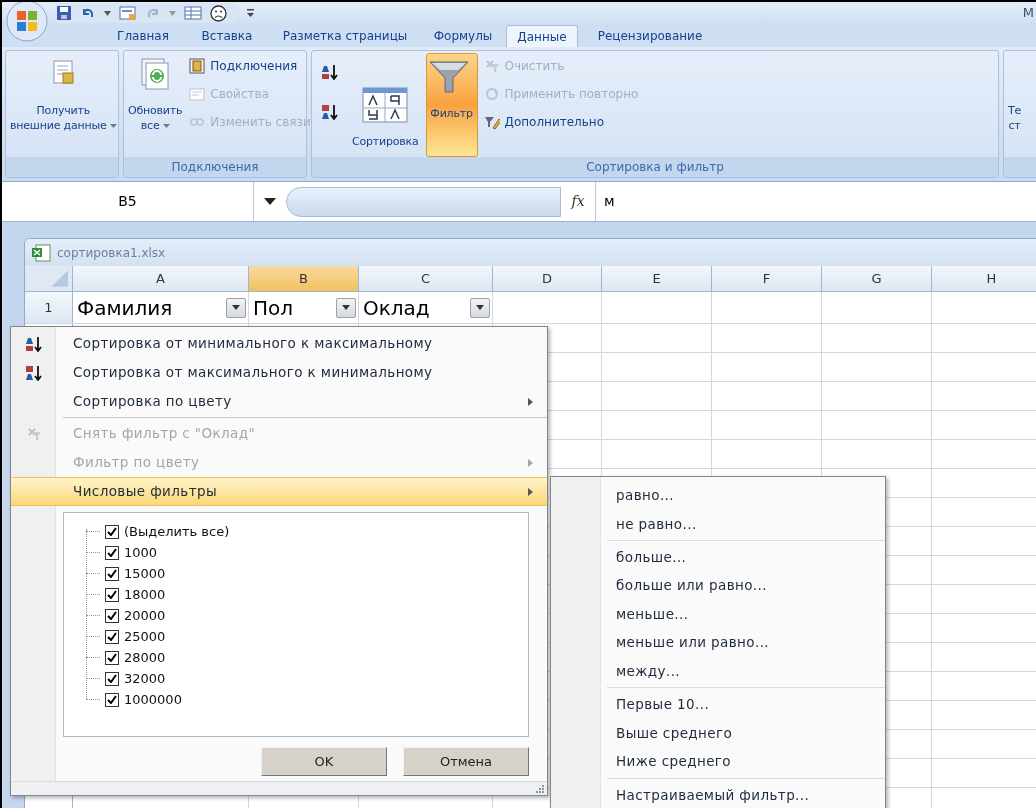 This screenshot has width=1036, height=808. What do you see at coordinates (125, 308) in the screenshot?
I see `table-cell-text: Фамилия` at bounding box center [125, 308].